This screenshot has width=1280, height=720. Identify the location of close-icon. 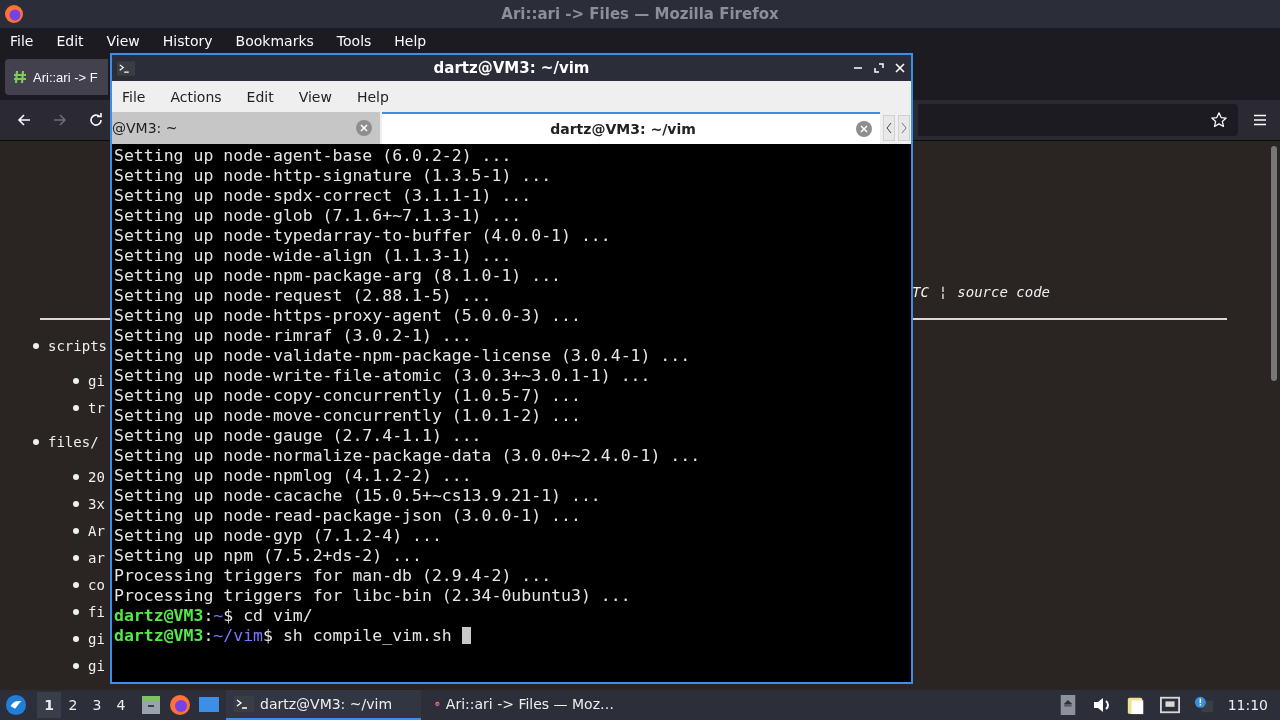
(900, 68).